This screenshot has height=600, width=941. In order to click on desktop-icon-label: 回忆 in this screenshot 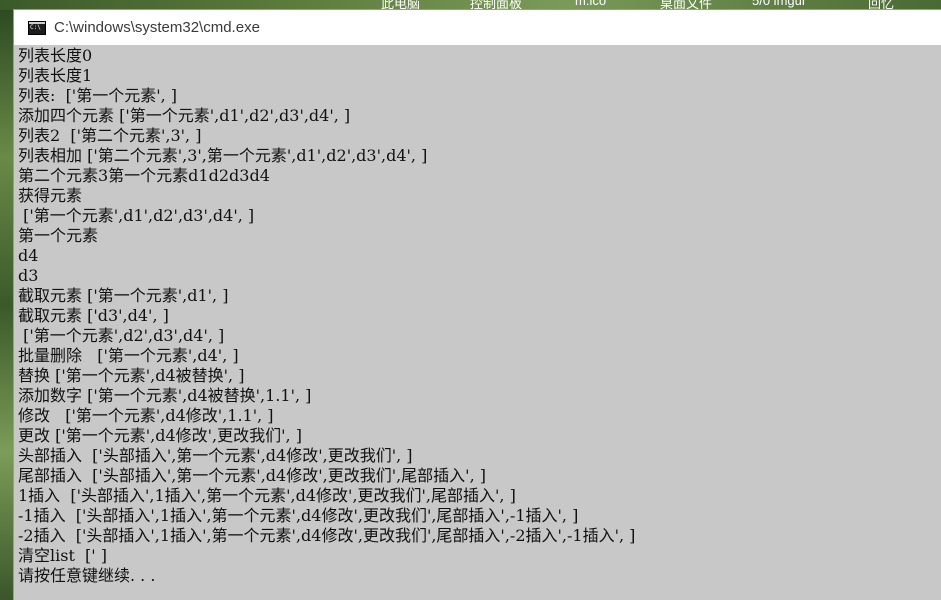, I will do `click(881, 5)`.